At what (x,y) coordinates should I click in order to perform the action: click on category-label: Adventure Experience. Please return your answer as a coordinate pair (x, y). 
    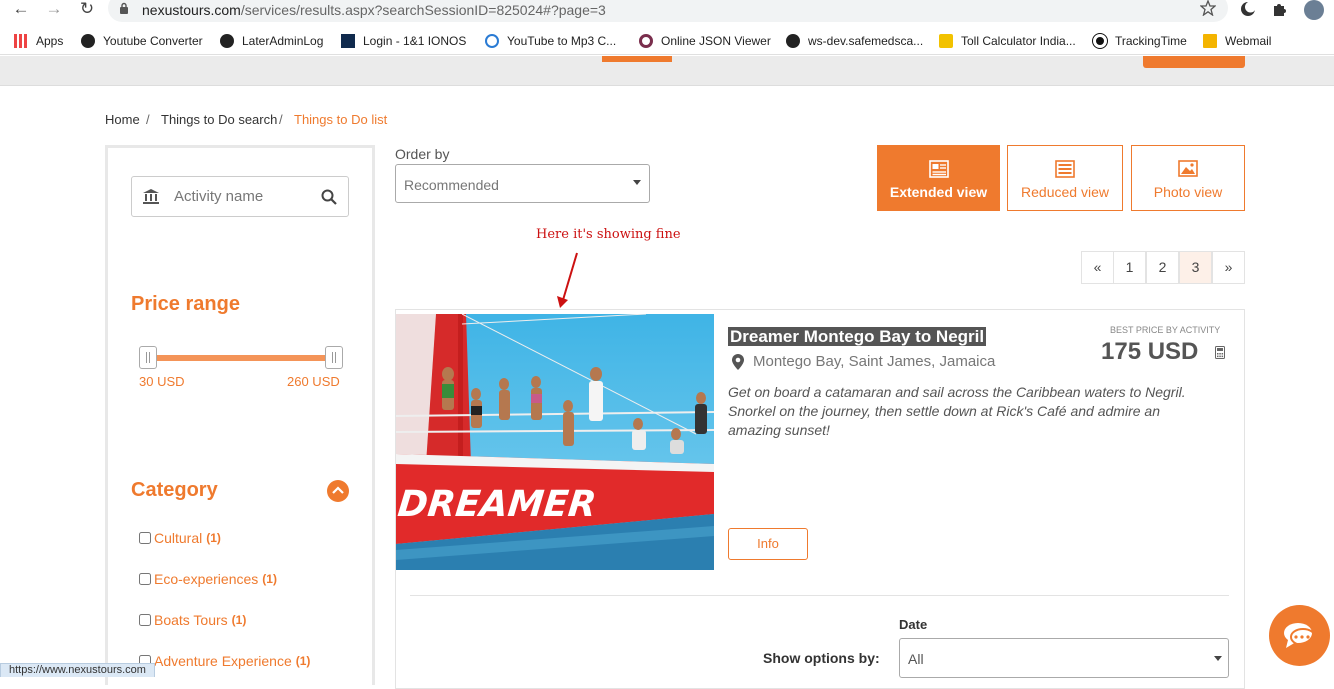
    Looking at the image, I should click on (223, 661).